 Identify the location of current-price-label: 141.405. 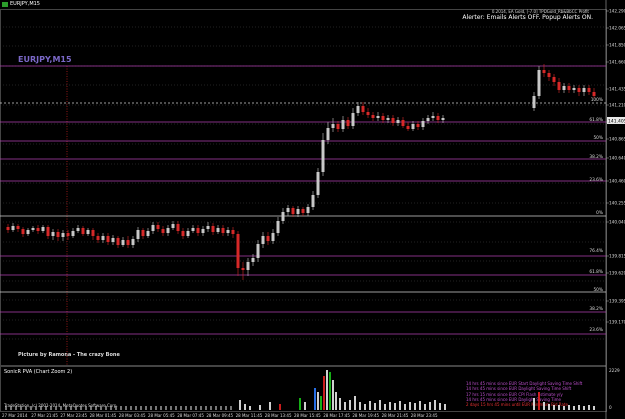
(616, 121).